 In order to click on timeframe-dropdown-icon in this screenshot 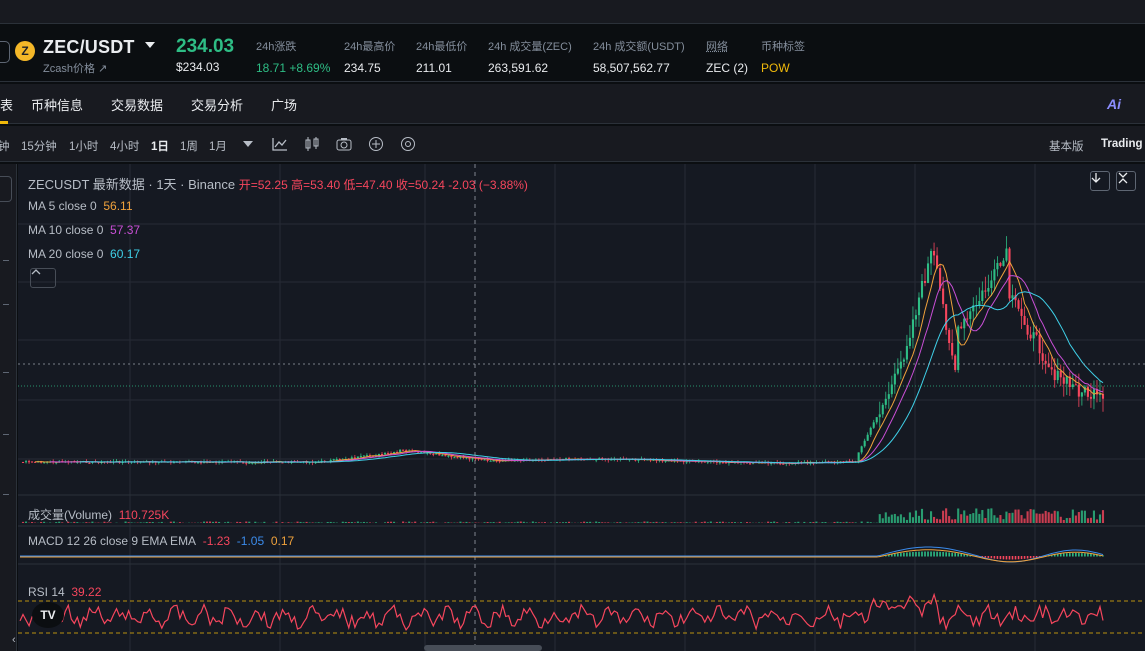, I will do `click(248, 144)`.